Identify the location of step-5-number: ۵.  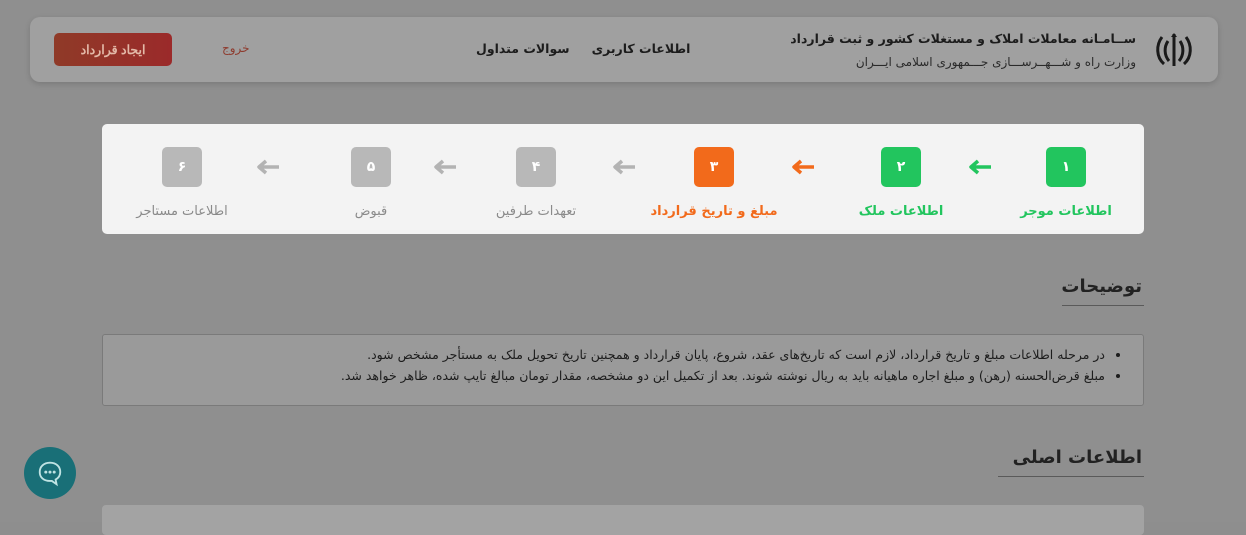
(371, 167).